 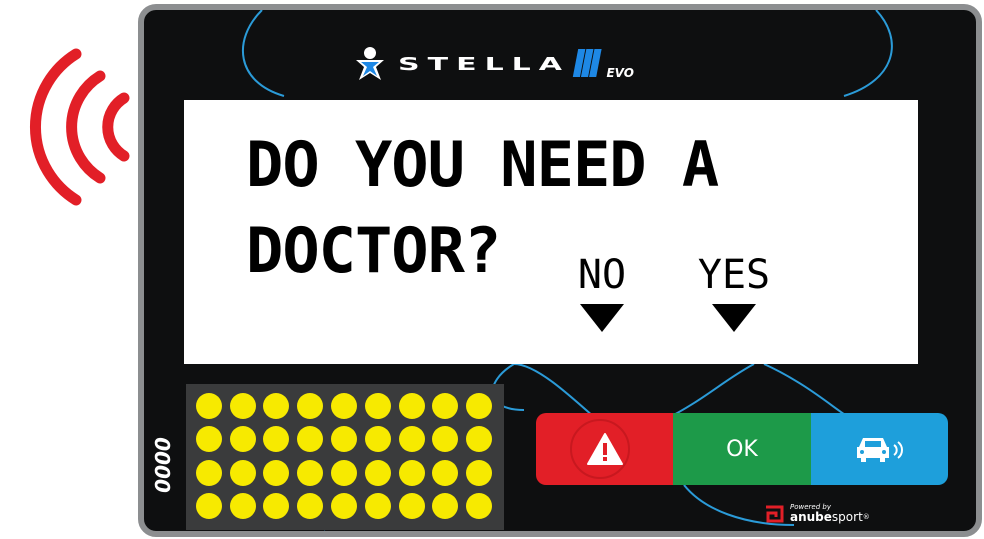 I want to click on wordmark-rest: sport, so click(x=847, y=517).